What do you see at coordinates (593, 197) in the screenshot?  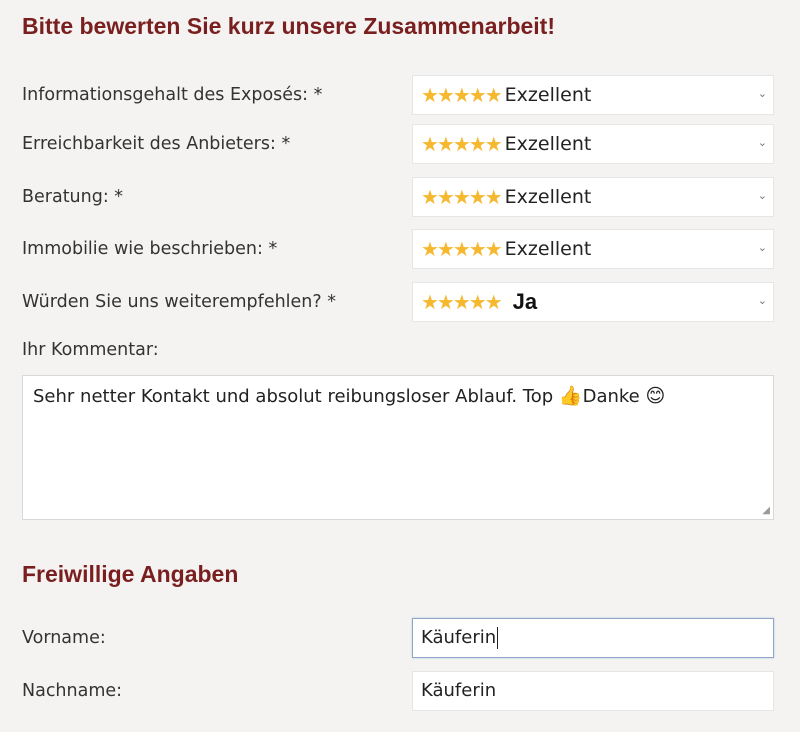 I see `rating-select-consulting: ★★★★★ Exzellent ⌄` at bounding box center [593, 197].